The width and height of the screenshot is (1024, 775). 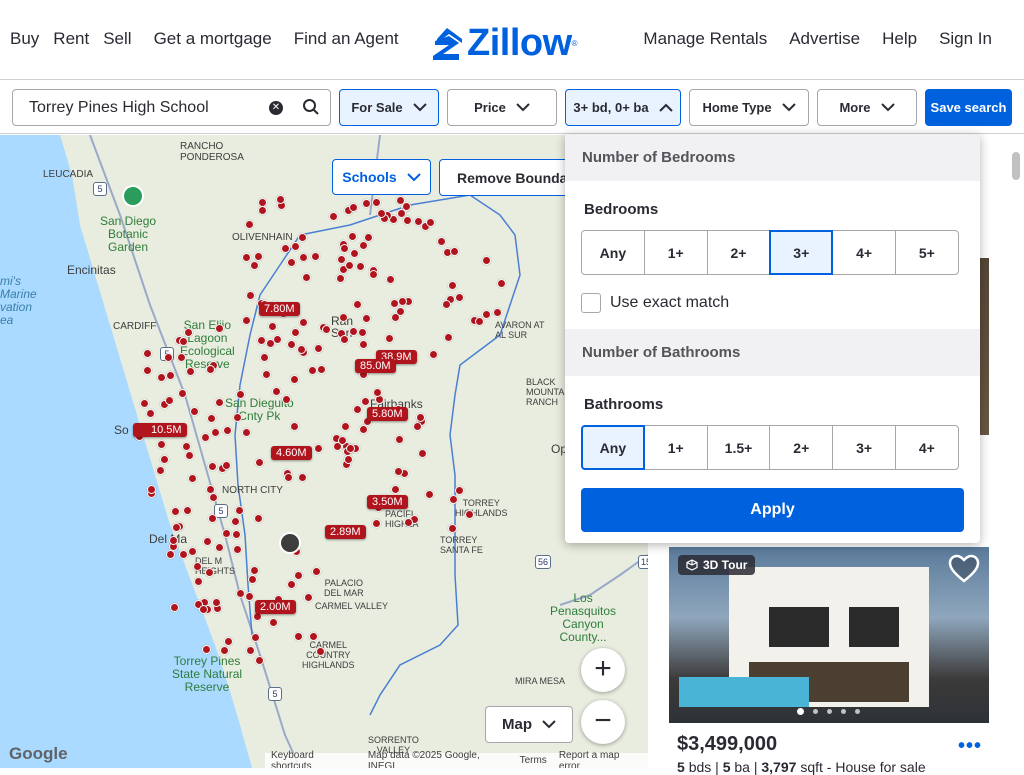 I want to click on price-pin: 4.60M, so click(x=291, y=453).